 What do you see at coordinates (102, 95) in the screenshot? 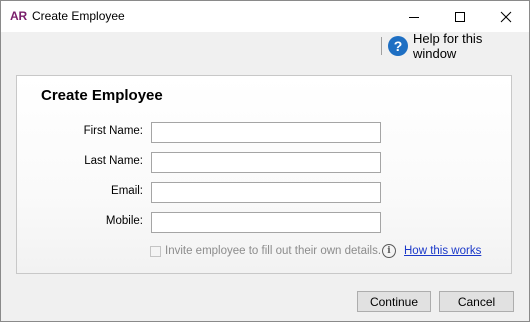
I see `form-heading: Create Employee` at bounding box center [102, 95].